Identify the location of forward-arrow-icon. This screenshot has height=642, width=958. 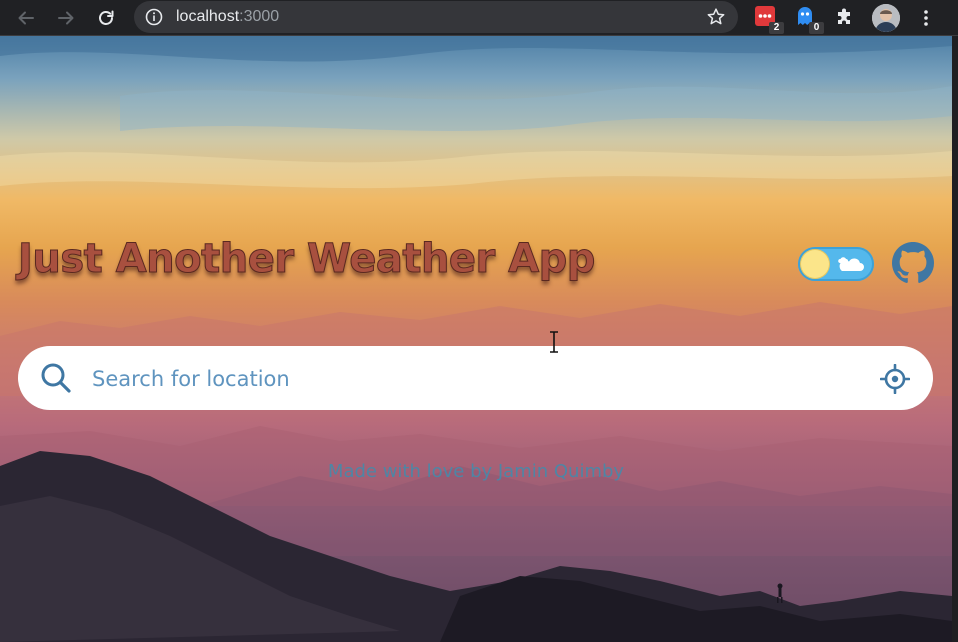
(66, 18).